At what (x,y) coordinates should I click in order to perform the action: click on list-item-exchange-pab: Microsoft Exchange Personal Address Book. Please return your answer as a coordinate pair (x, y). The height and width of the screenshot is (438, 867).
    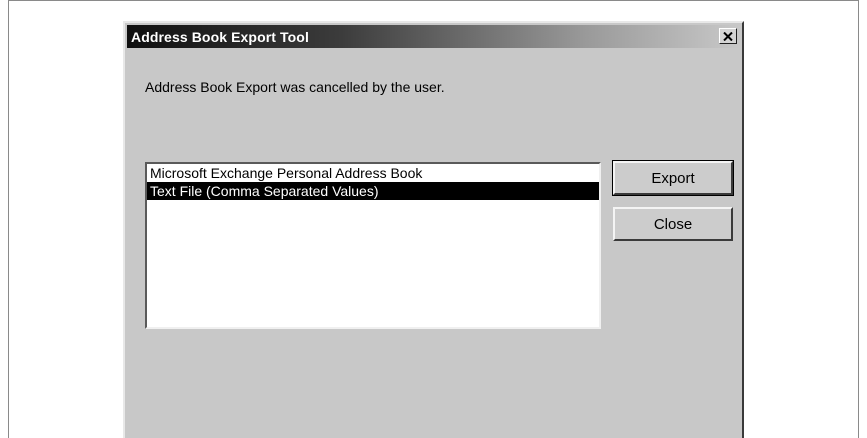
    Looking at the image, I should click on (373, 173).